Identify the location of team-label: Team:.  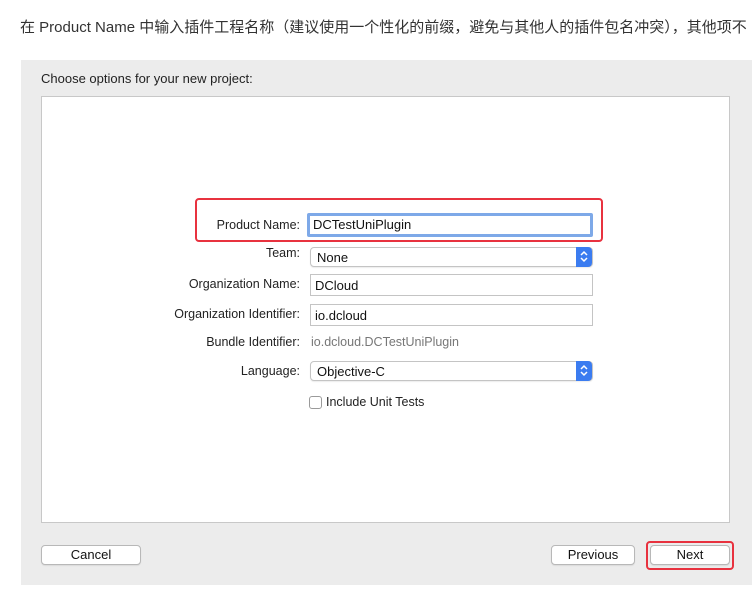
(282, 253).